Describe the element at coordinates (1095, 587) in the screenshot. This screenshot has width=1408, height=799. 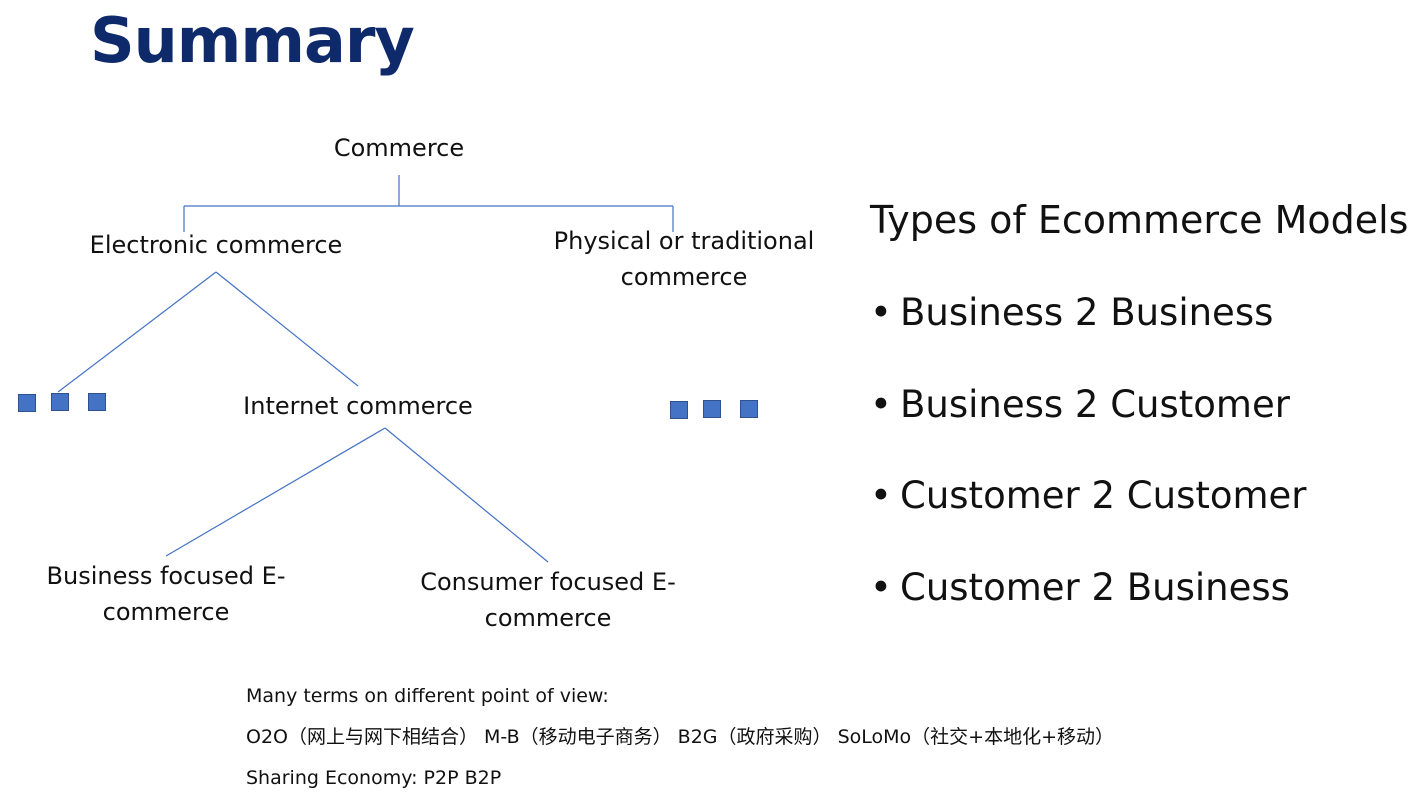
I see `types-item-label: Customer 2 Business` at that location.